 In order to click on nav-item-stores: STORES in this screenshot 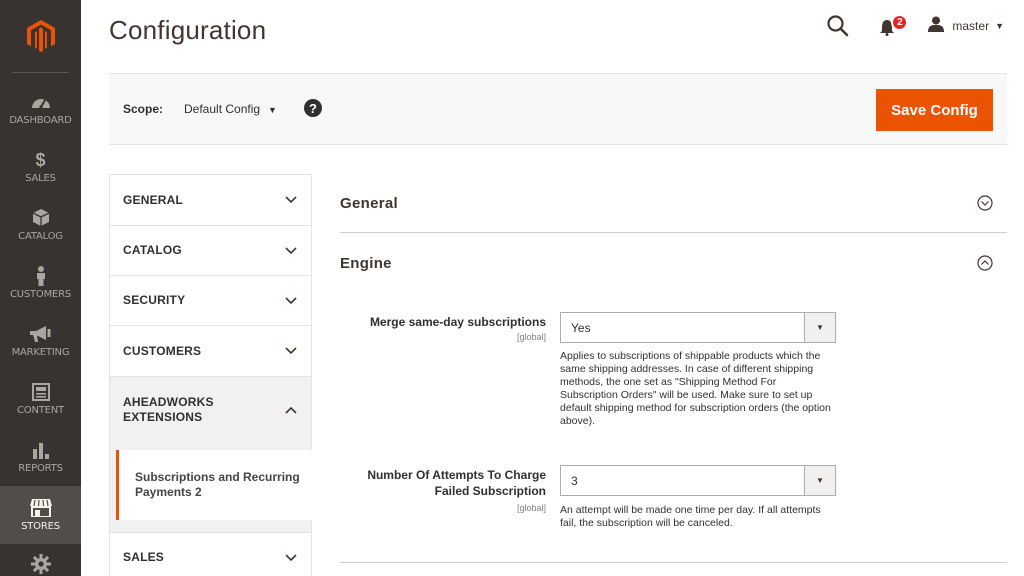, I will do `click(40, 515)`.